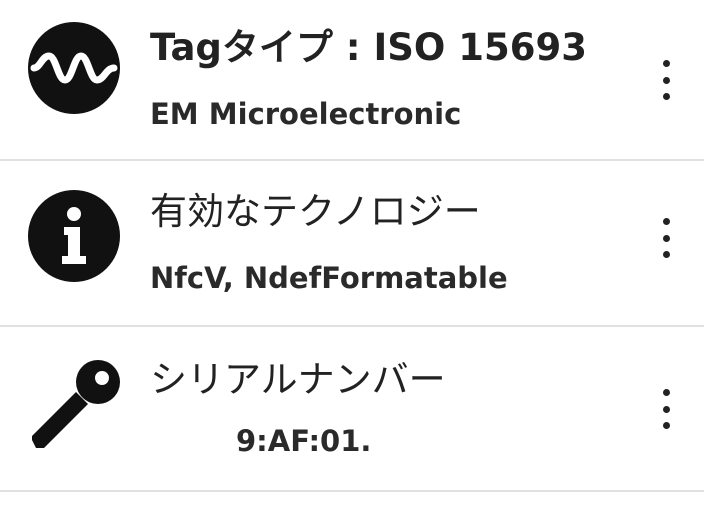  I want to click on key-icon, so click(76, 404).